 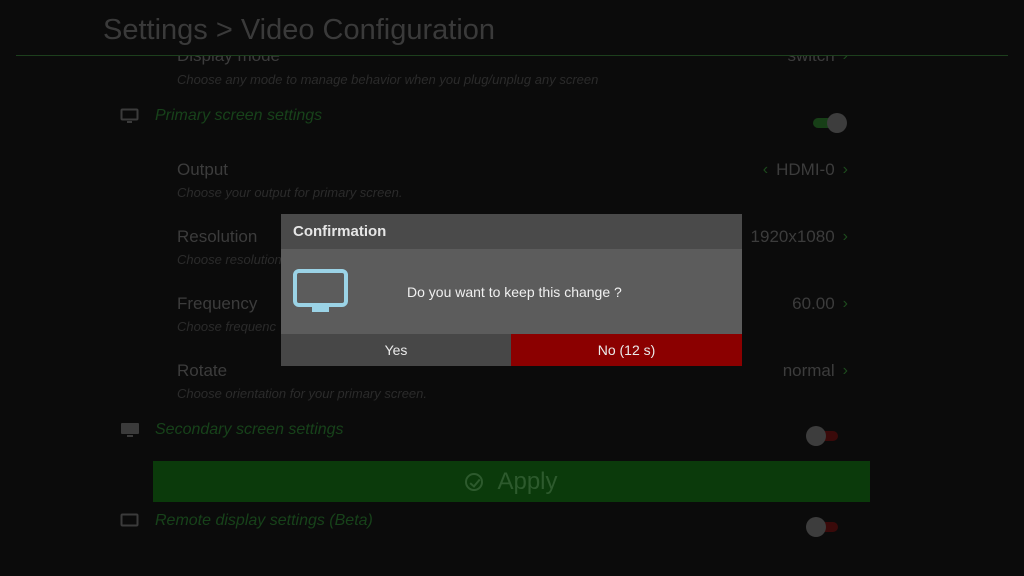 What do you see at coordinates (830, 123) in the screenshot?
I see `primary-screen-toggle` at bounding box center [830, 123].